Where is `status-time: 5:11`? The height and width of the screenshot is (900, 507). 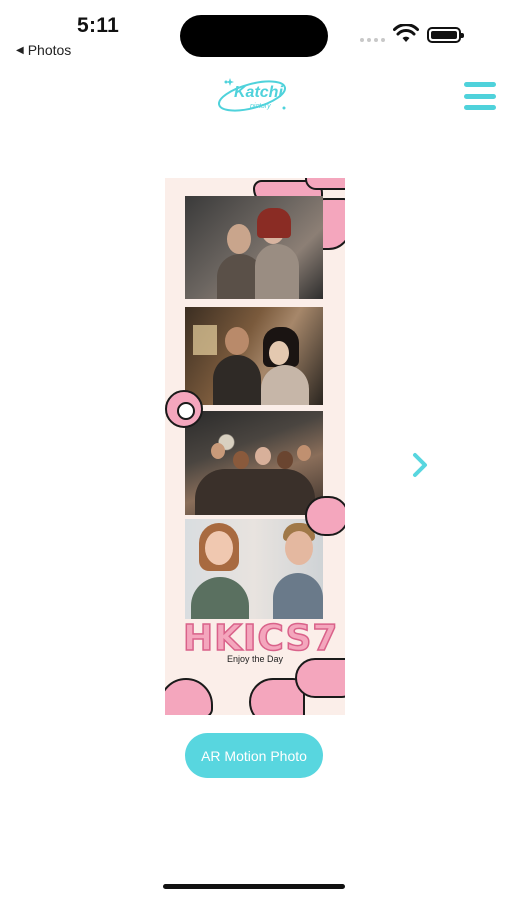
status-time: 5:11 is located at coordinates (98, 25).